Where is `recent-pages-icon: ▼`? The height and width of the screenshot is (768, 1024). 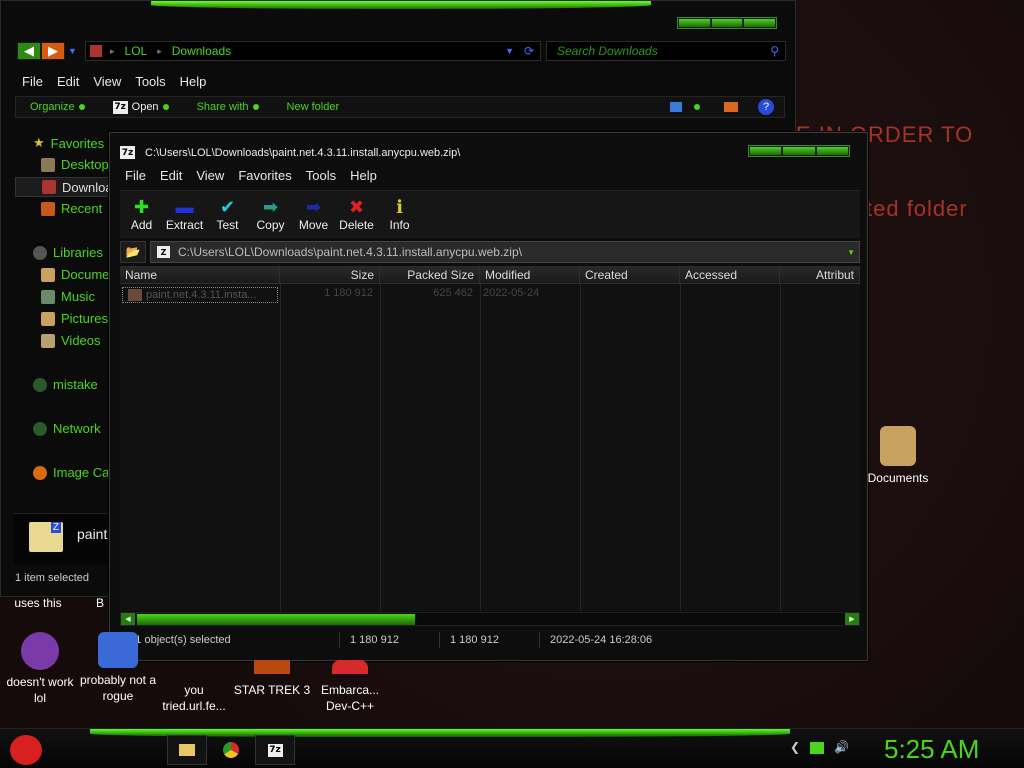
recent-pages-icon: ▼ is located at coordinates (72, 51).